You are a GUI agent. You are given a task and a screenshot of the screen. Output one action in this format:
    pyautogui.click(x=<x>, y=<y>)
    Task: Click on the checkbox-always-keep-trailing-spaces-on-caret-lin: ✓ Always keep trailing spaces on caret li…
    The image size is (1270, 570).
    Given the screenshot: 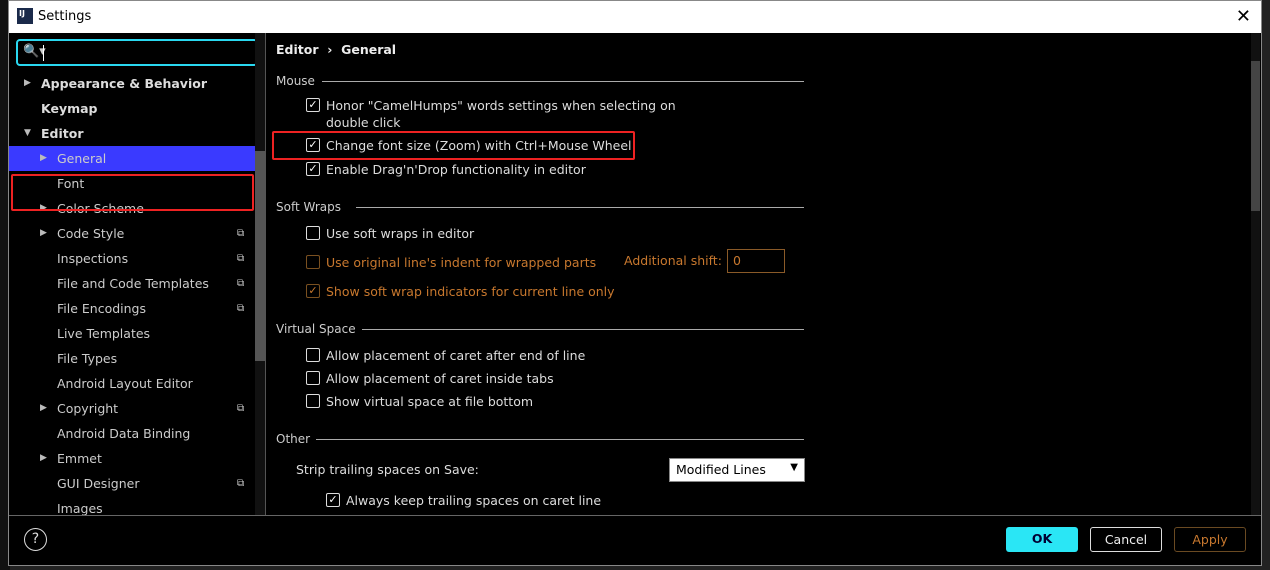 What is the action you would take?
    pyautogui.click(x=463, y=500)
    